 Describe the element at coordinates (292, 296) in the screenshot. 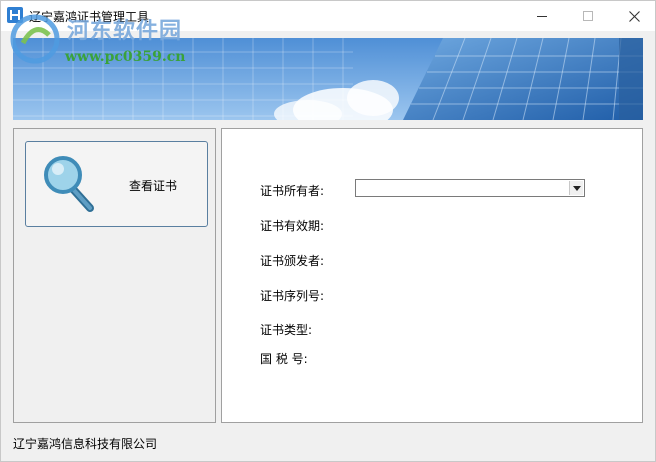

I see `serial-label: 证书序列号:` at that location.